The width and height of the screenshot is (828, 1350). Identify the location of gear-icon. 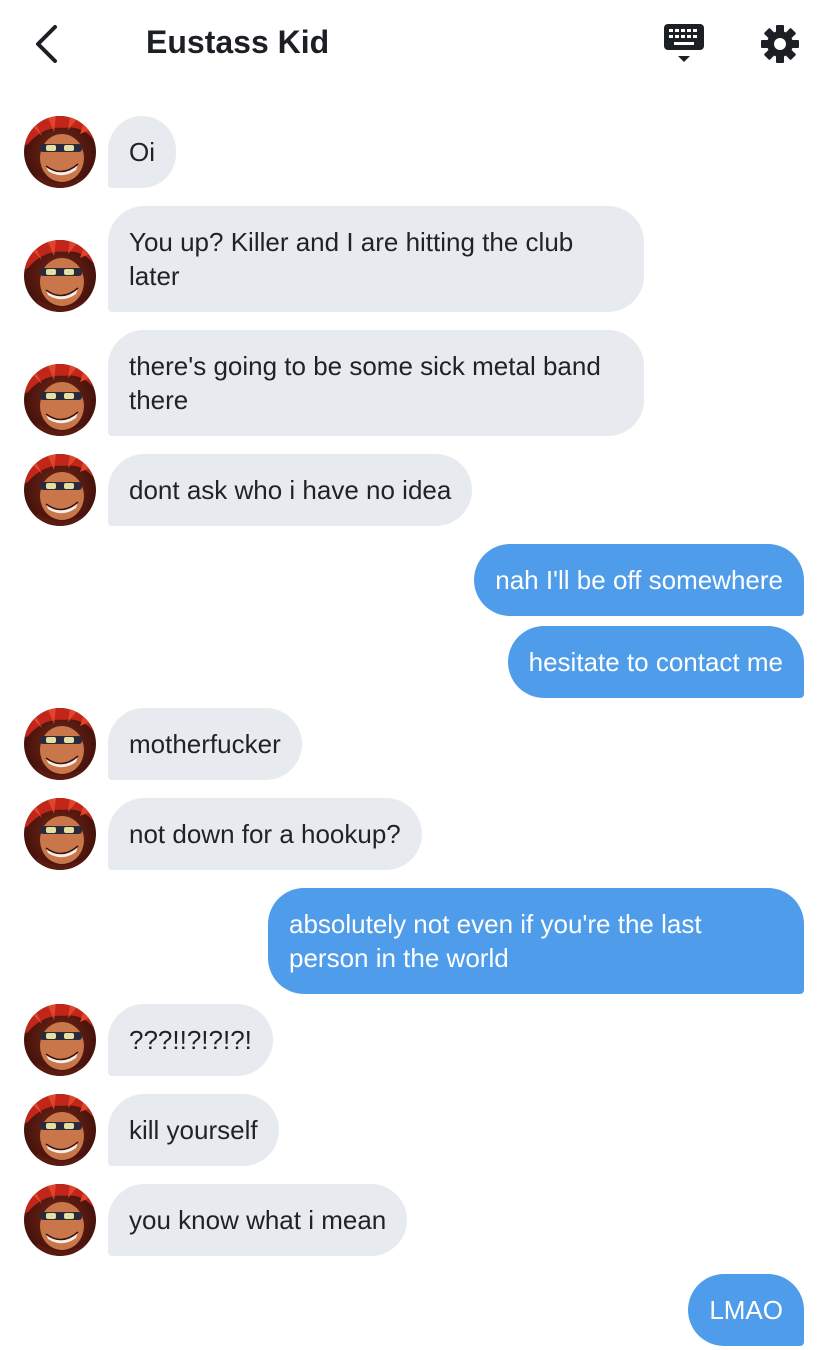
(780, 44).